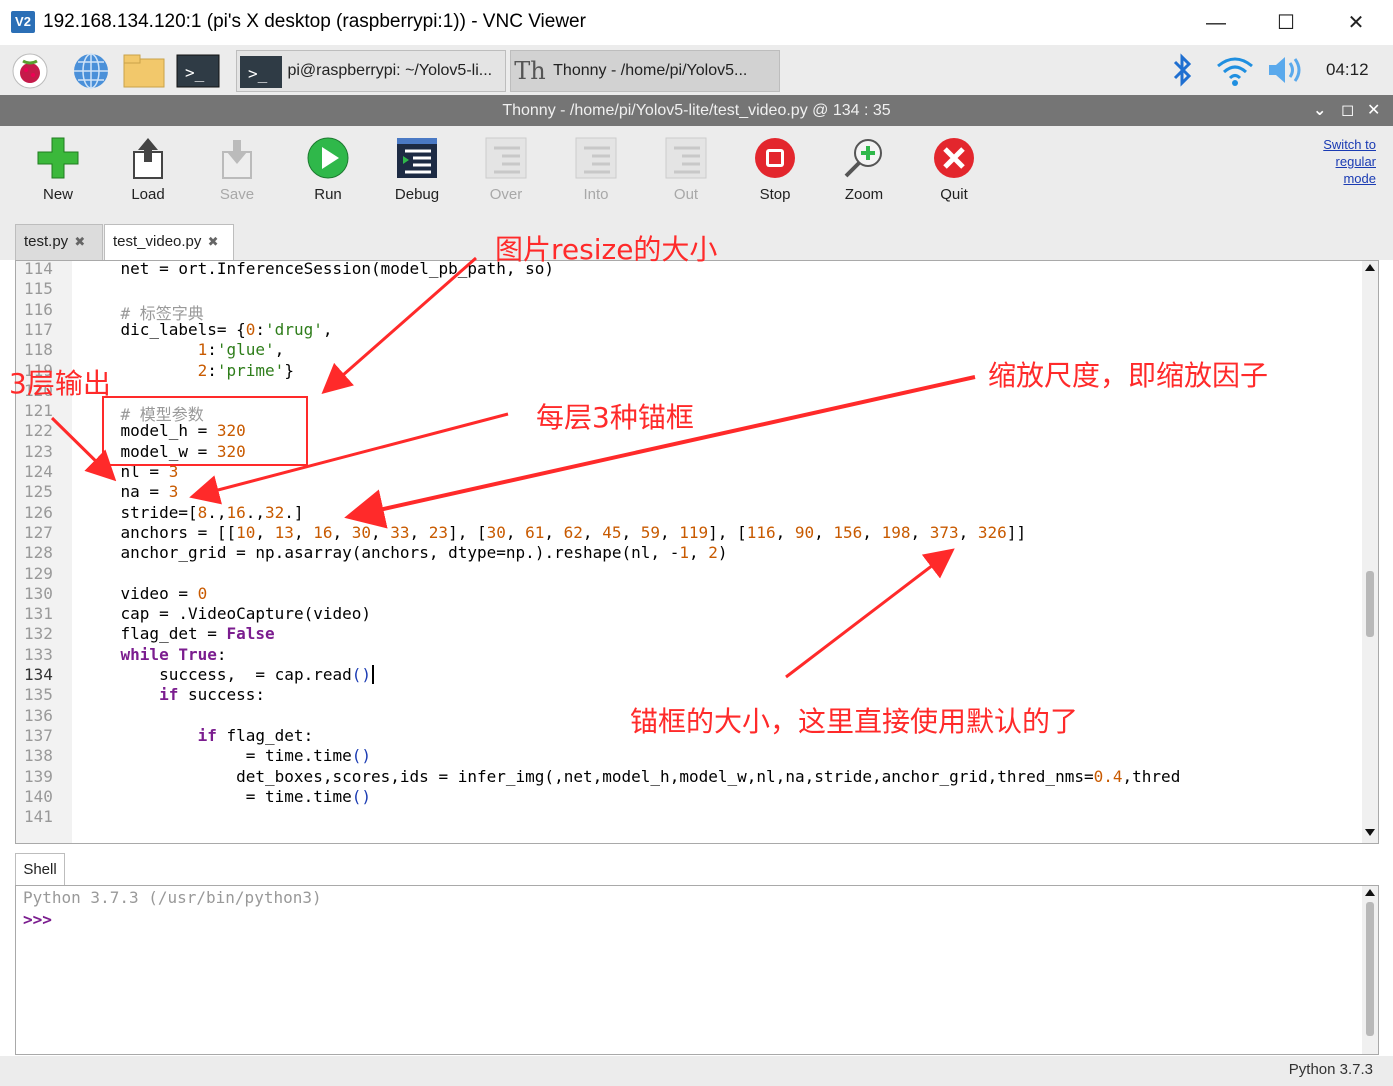 The width and height of the screenshot is (1393, 1086). What do you see at coordinates (854, 721) in the screenshot?
I see `annotation-anchor-size: 锚框的大小，这里直接使用默认的了` at bounding box center [854, 721].